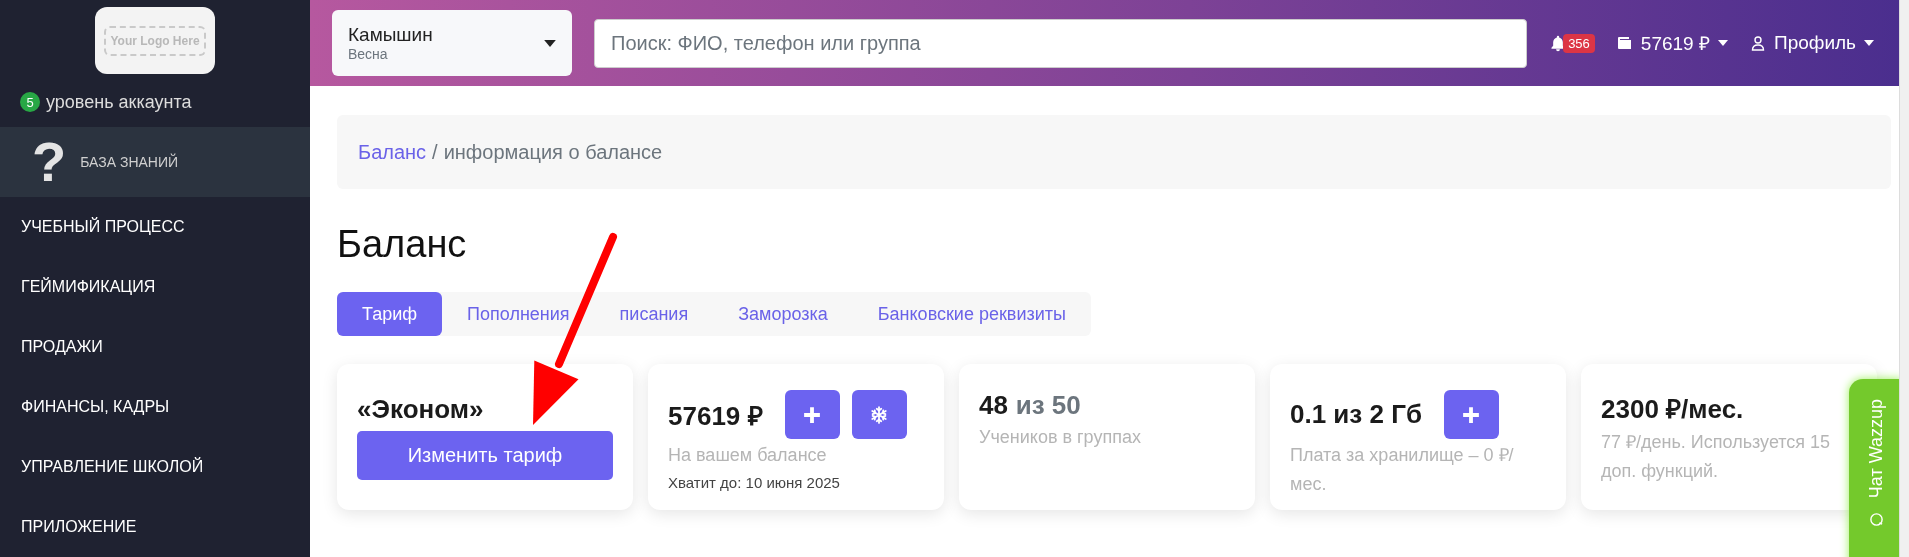 Image resolution: width=1909 pixels, height=557 pixels. I want to click on stat-value: 48 из 50, so click(1030, 405).